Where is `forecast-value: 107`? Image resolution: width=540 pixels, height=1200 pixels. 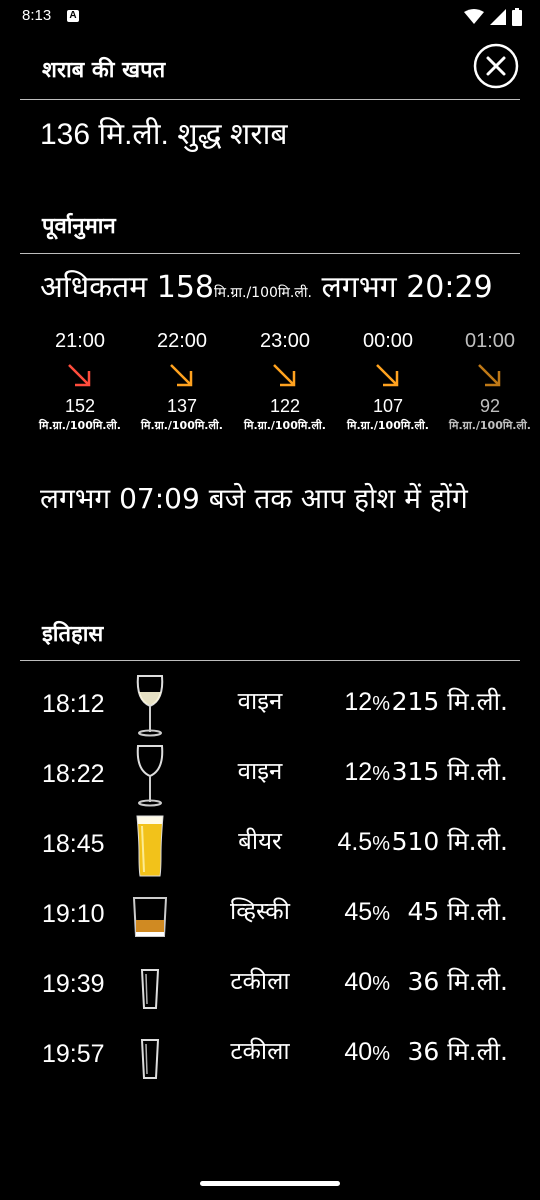 forecast-value: 107 is located at coordinates (388, 406).